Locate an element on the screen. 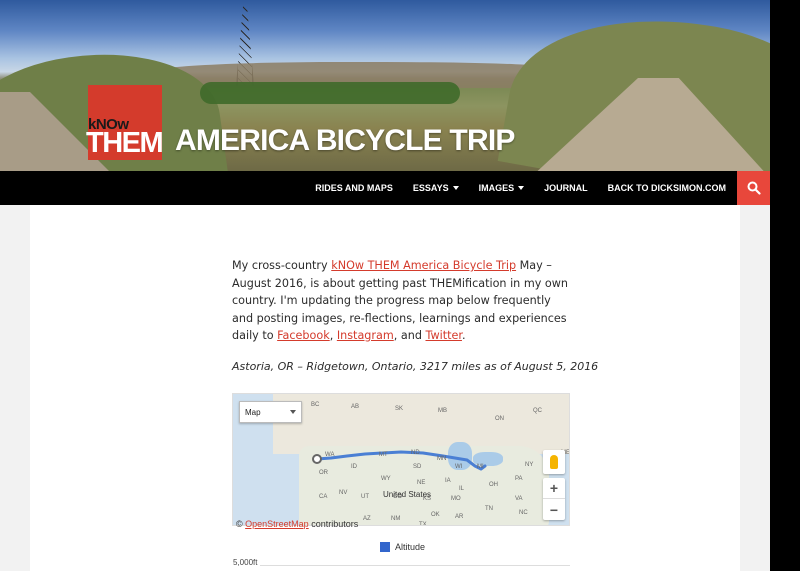 The width and height of the screenshot is (800, 571). nav-item-label: JOURNAL is located at coordinates (566, 188).